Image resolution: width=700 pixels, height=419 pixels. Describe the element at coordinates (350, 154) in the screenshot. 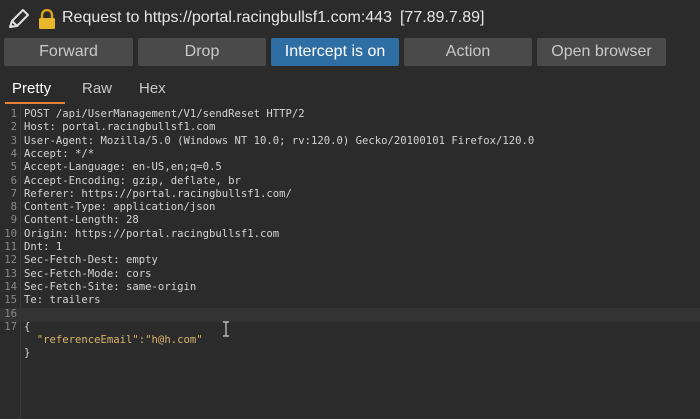

I see `code-line: 4 Accept: */*` at that location.